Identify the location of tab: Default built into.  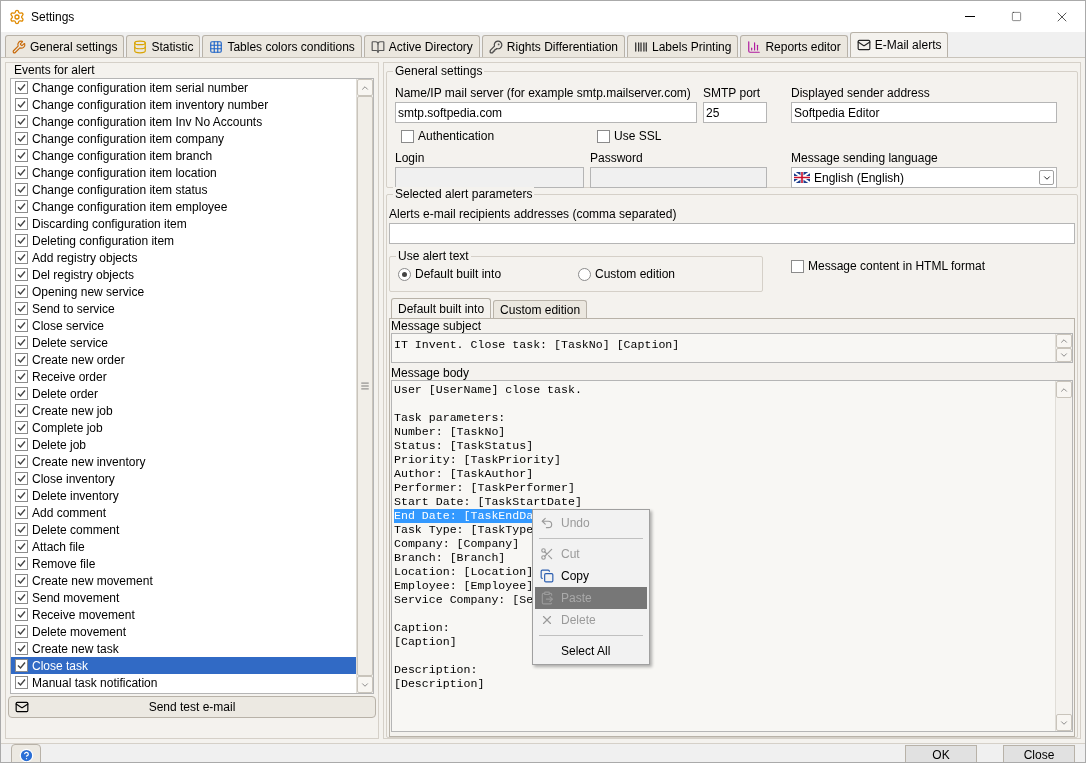
(441, 308).